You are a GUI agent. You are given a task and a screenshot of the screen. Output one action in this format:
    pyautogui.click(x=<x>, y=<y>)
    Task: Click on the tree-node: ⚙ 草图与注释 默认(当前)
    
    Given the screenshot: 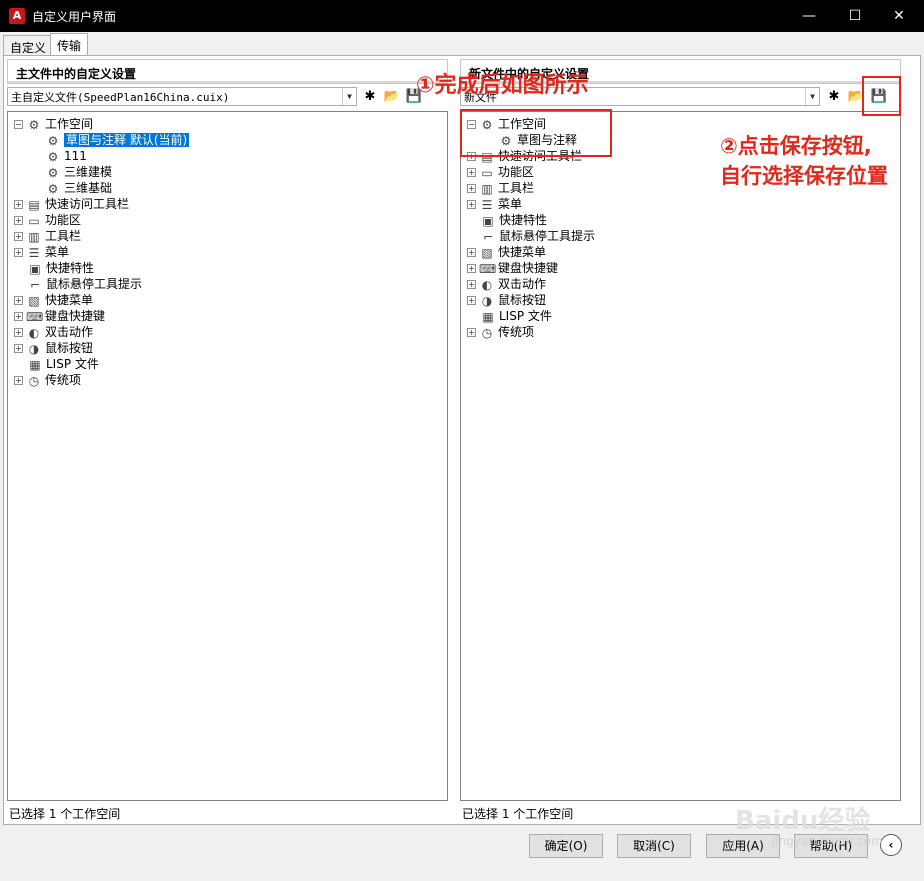 What is the action you would take?
    pyautogui.click(x=111, y=140)
    